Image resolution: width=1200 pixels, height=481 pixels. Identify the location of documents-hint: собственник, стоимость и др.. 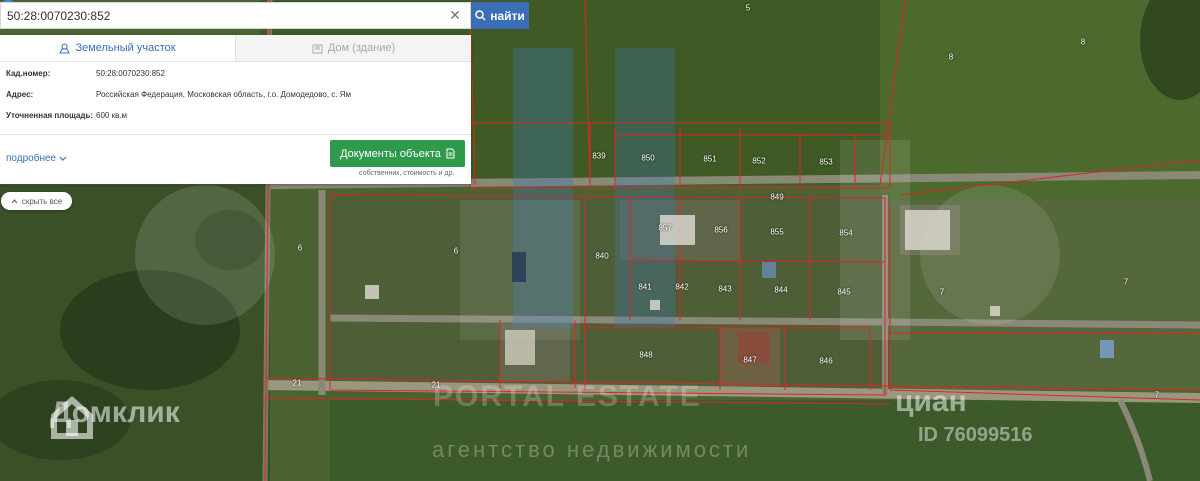
(407, 173).